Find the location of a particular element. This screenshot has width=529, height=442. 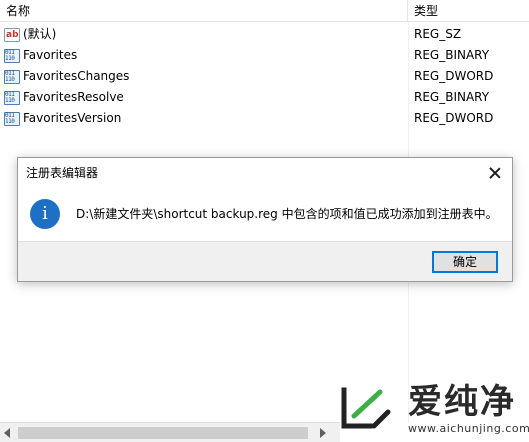

scroll-left-icon is located at coordinates (7, 433).